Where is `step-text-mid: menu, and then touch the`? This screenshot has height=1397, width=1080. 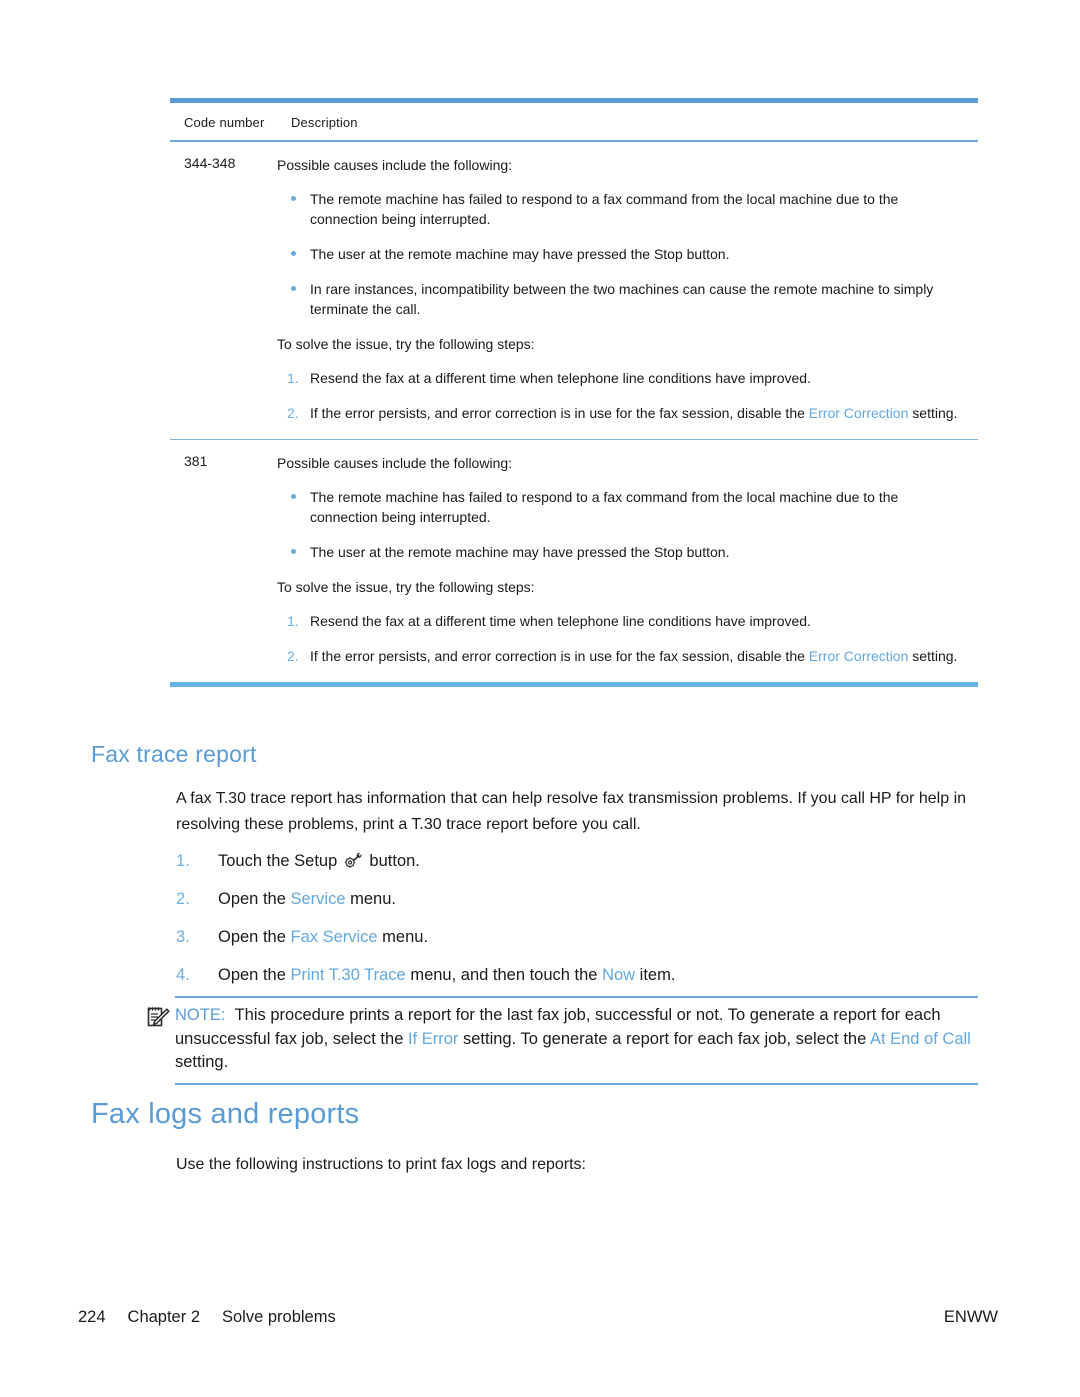 step-text-mid: menu, and then touch the is located at coordinates (504, 975).